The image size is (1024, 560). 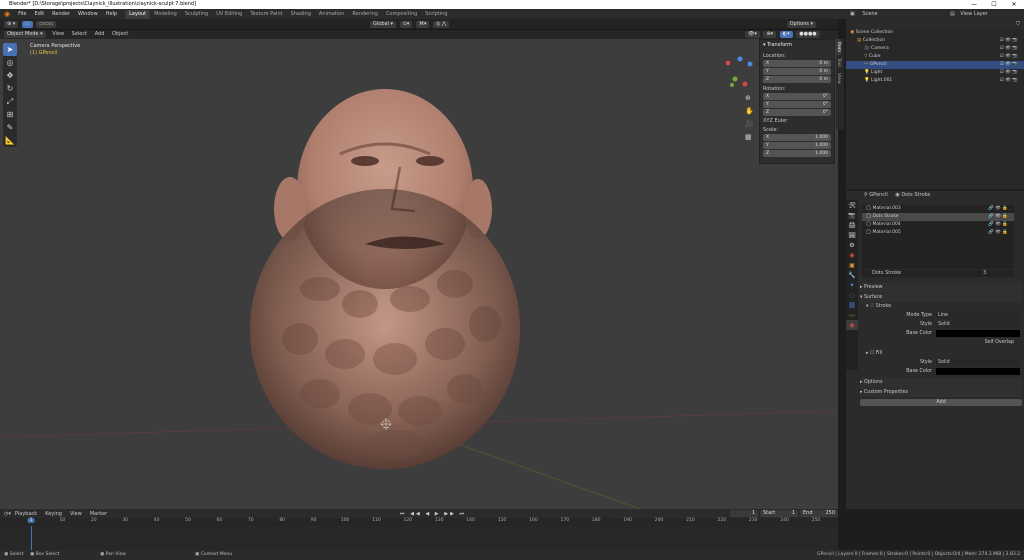 I want to click on editor-type-button: ⊕ ▾, so click(x=11, y=24).